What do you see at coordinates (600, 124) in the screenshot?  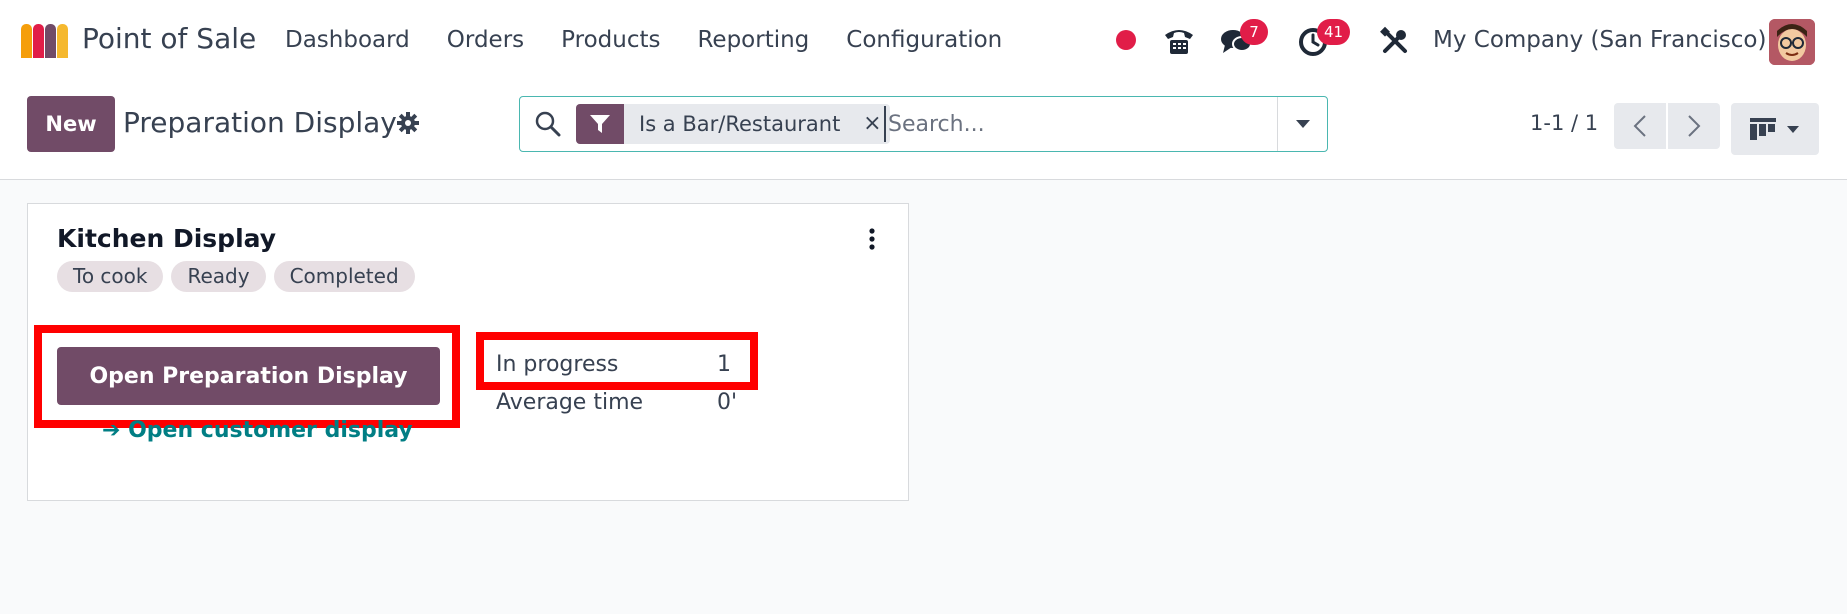 I see `filter-icon` at bounding box center [600, 124].